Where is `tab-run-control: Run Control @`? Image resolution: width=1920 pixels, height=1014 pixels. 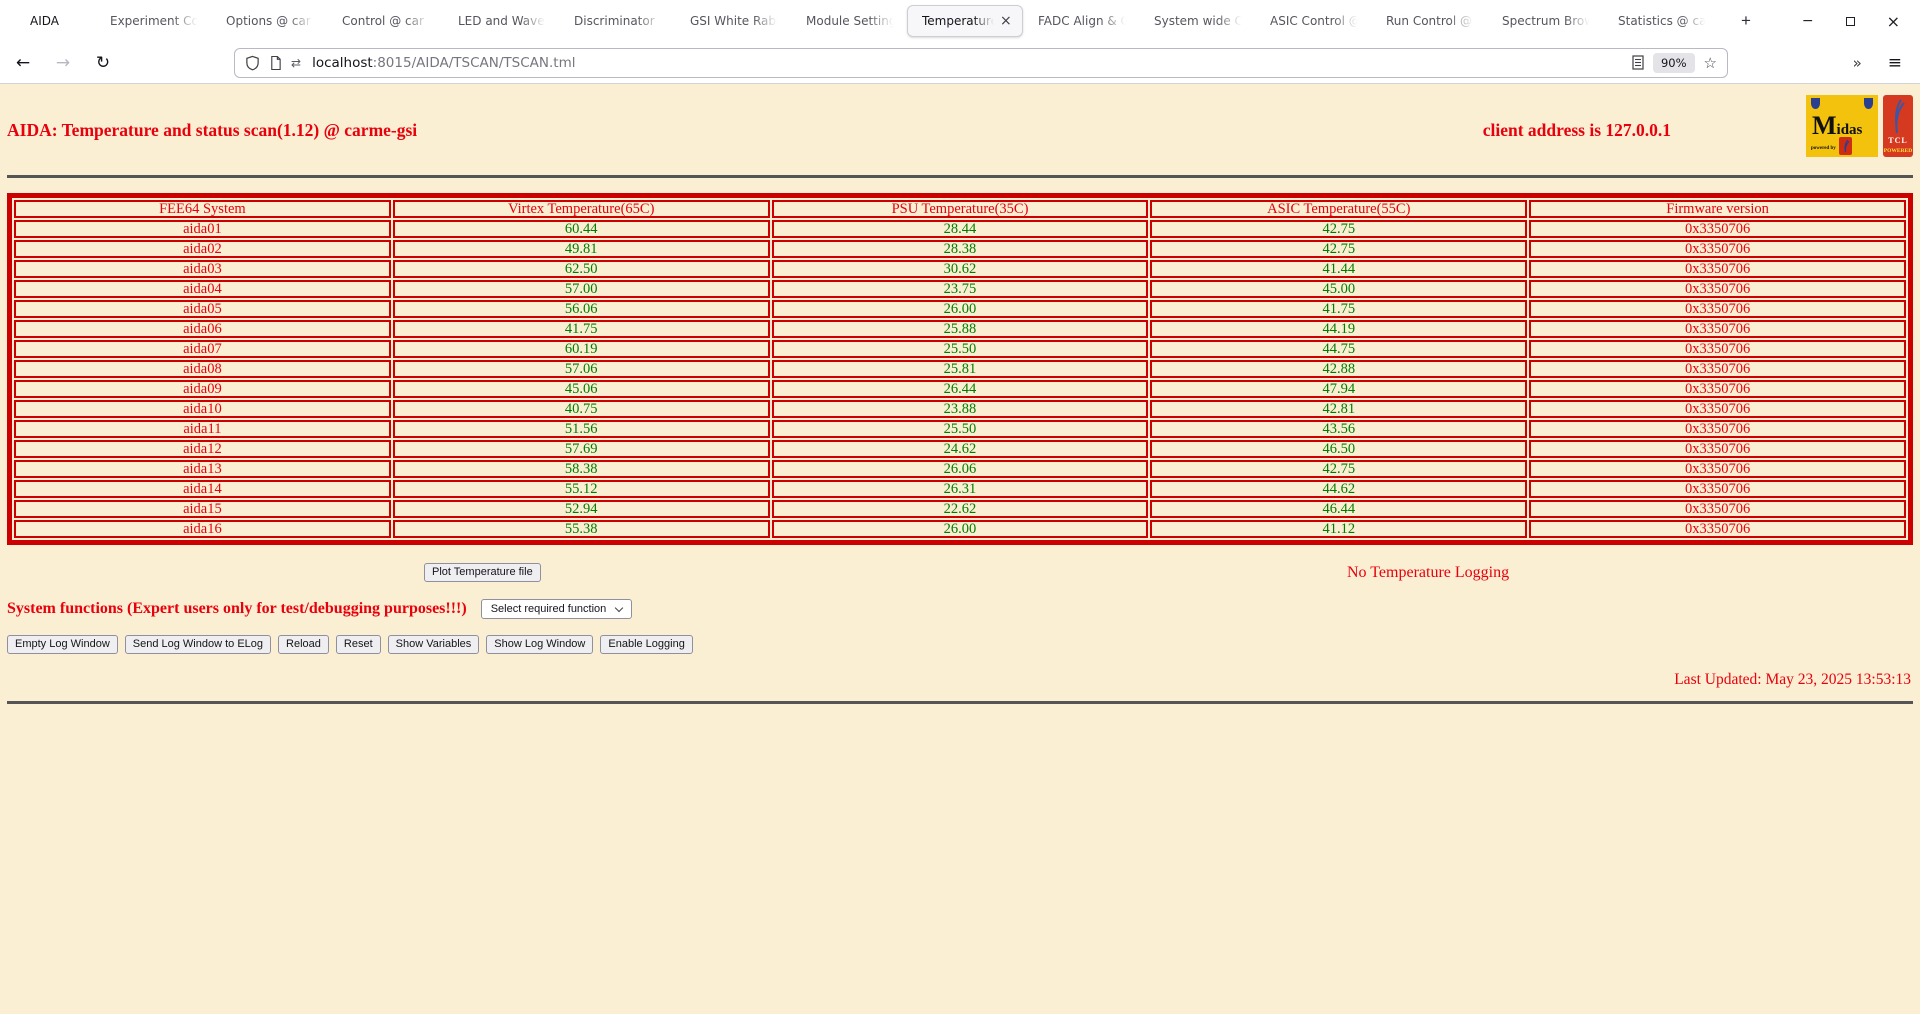
tab-run-control: Run Control @ is located at coordinates (1429, 21).